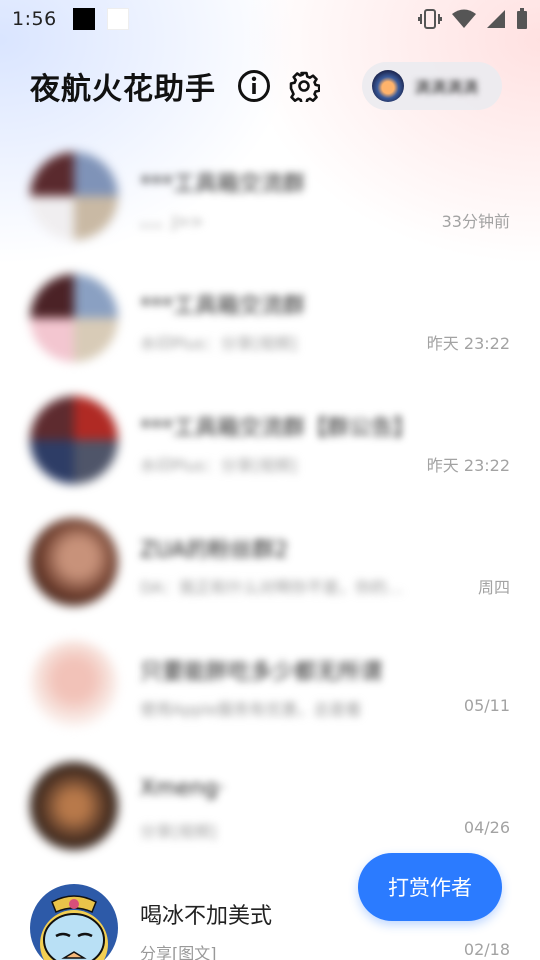  What do you see at coordinates (270, 323) in the screenshot?
I see `chat-list-item: ***工具箱交流群 水印Plus：分享[视频] 昨天 23:22` at bounding box center [270, 323].